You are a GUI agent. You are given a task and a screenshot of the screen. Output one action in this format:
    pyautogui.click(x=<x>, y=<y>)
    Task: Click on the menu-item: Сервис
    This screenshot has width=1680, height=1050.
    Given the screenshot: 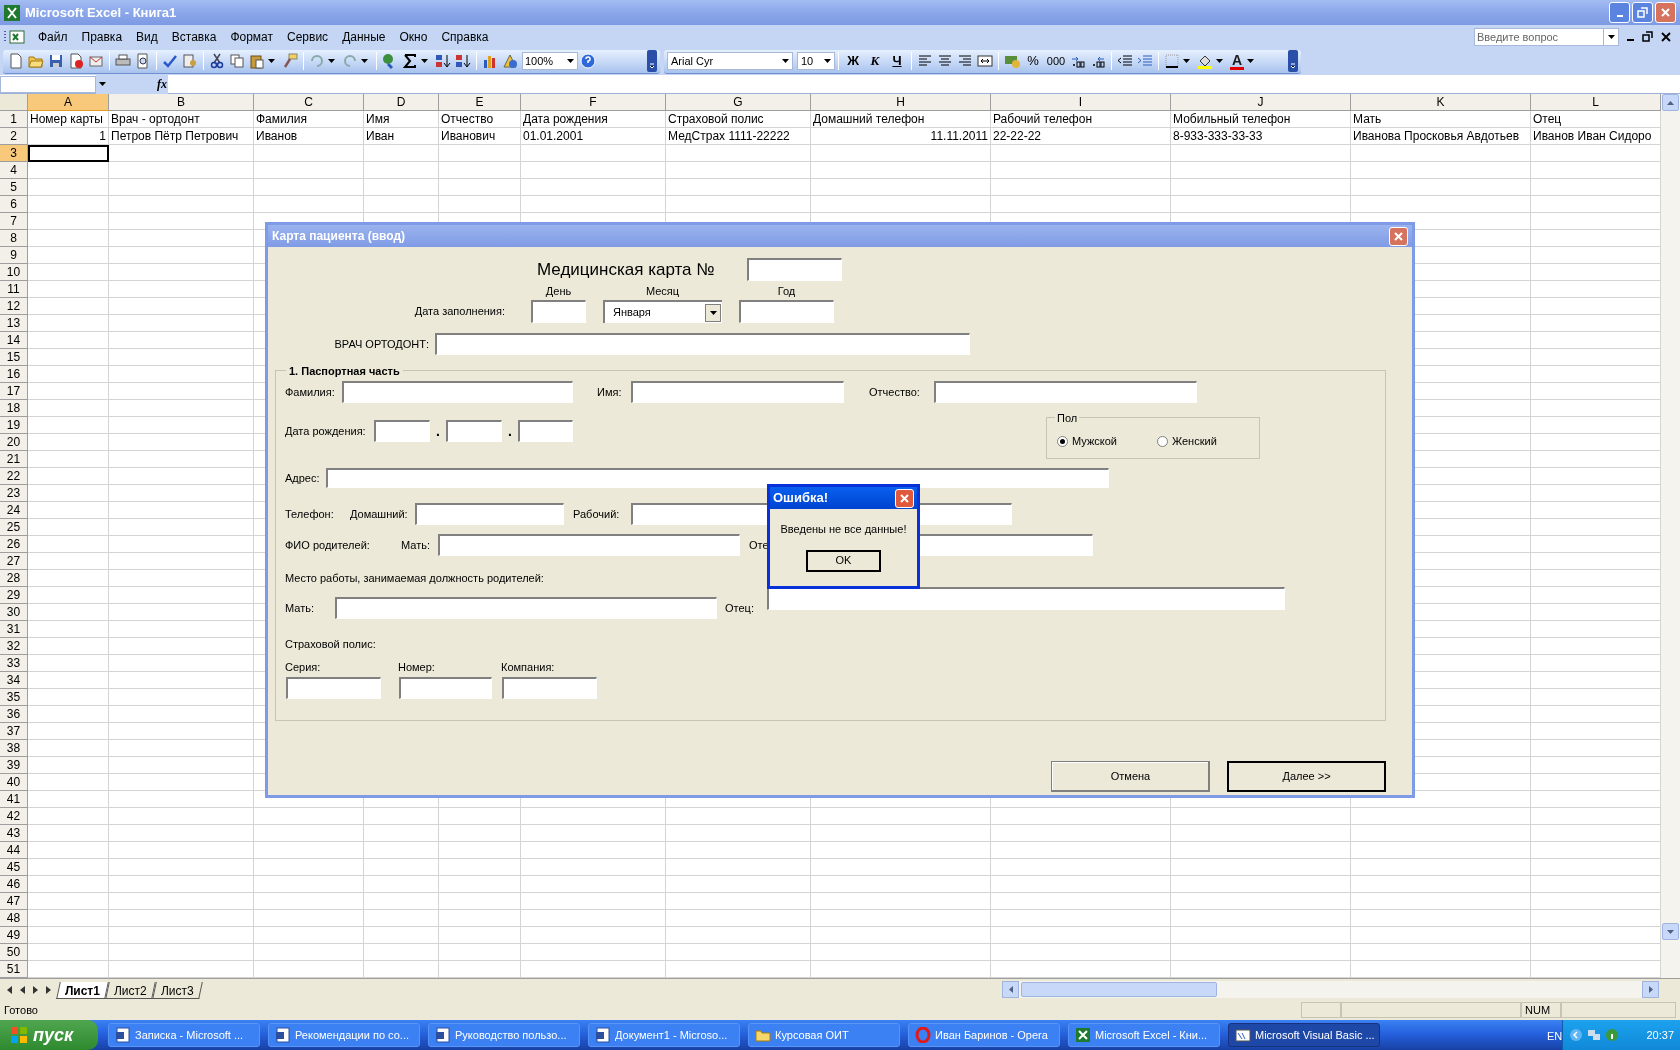 What is the action you would take?
    pyautogui.click(x=308, y=36)
    